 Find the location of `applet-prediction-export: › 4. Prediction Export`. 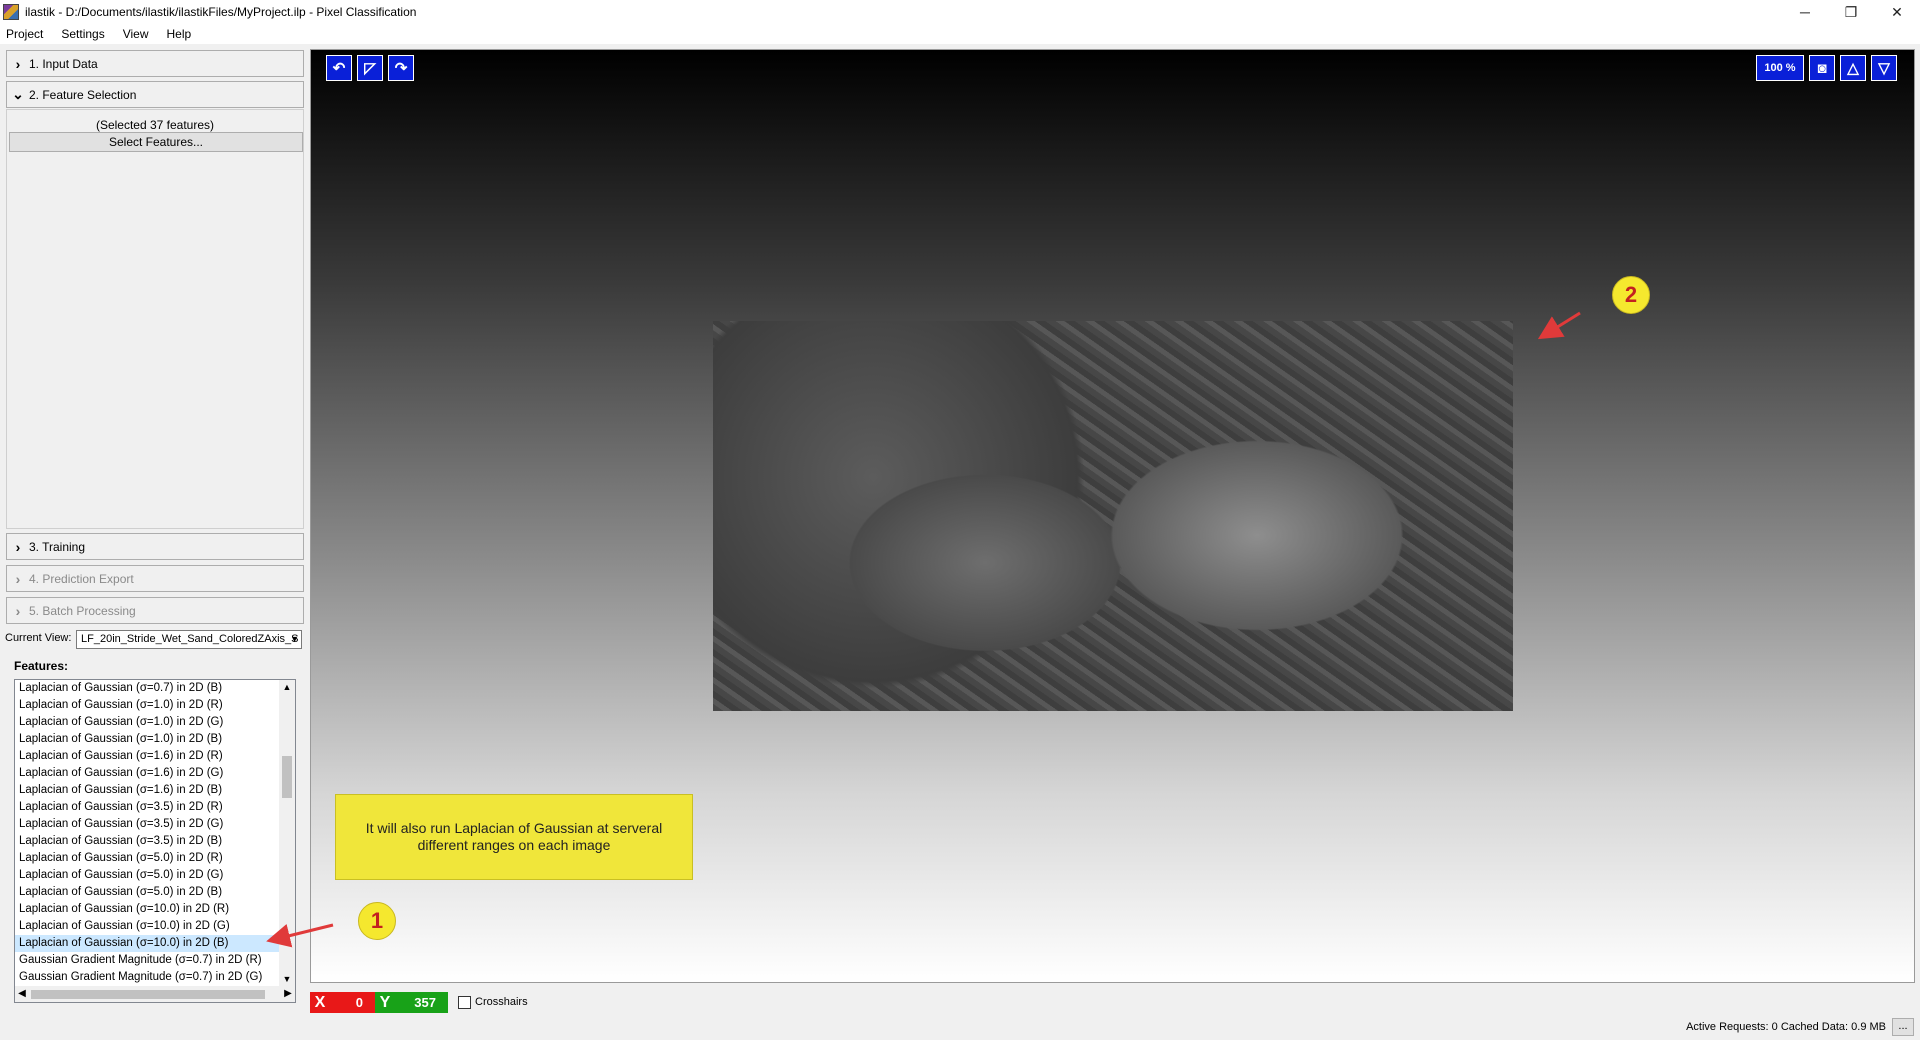

applet-prediction-export: › 4. Prediction Export is located at coordinates (155, 578).